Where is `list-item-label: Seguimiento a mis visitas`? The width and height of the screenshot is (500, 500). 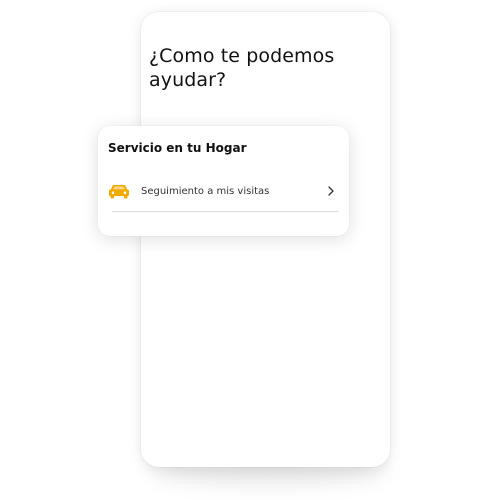
list-item-label: Seguimiento a mis visitas is located at coordinates (205, 191).